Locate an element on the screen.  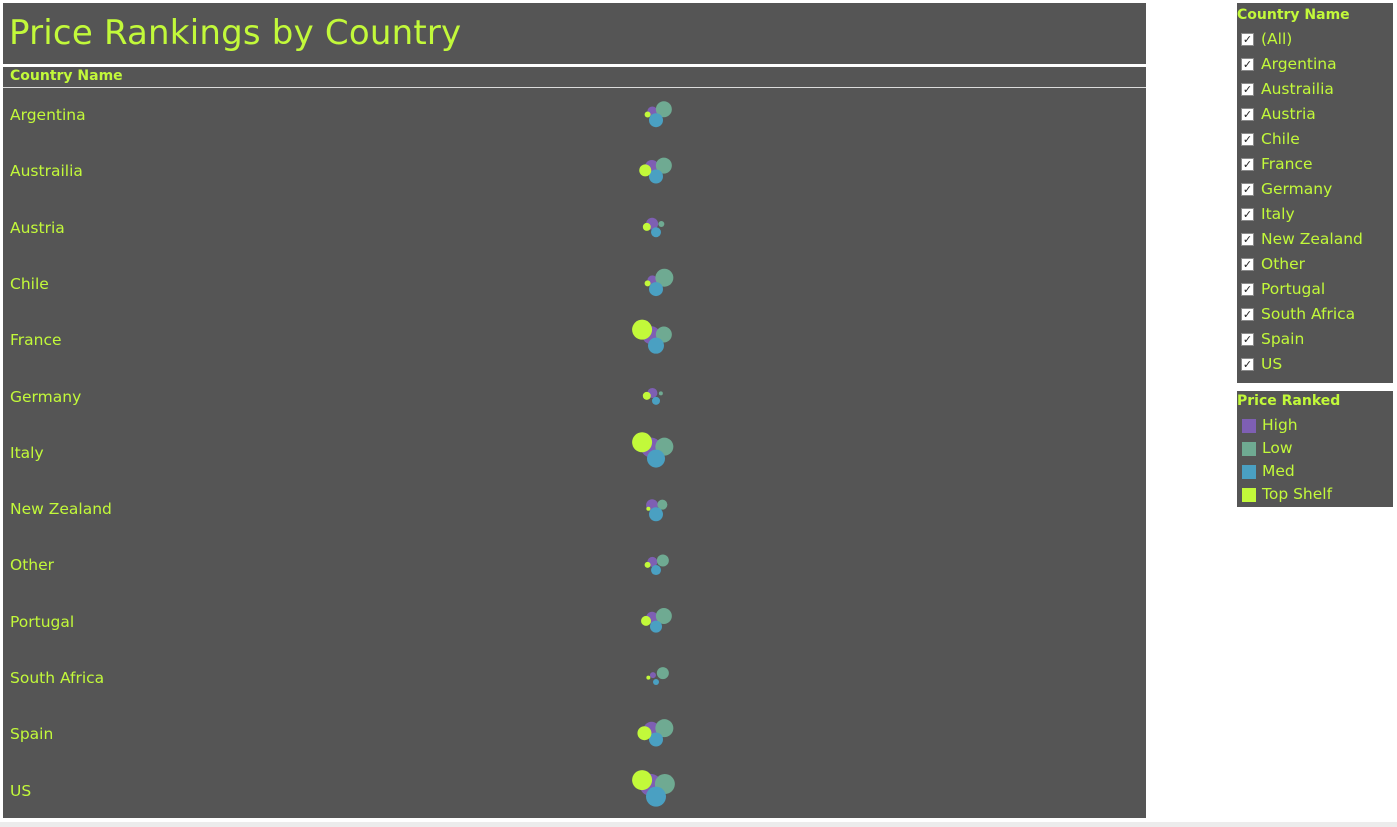
filter-item: ✓ (All) is located at coordinates (1316, 41).